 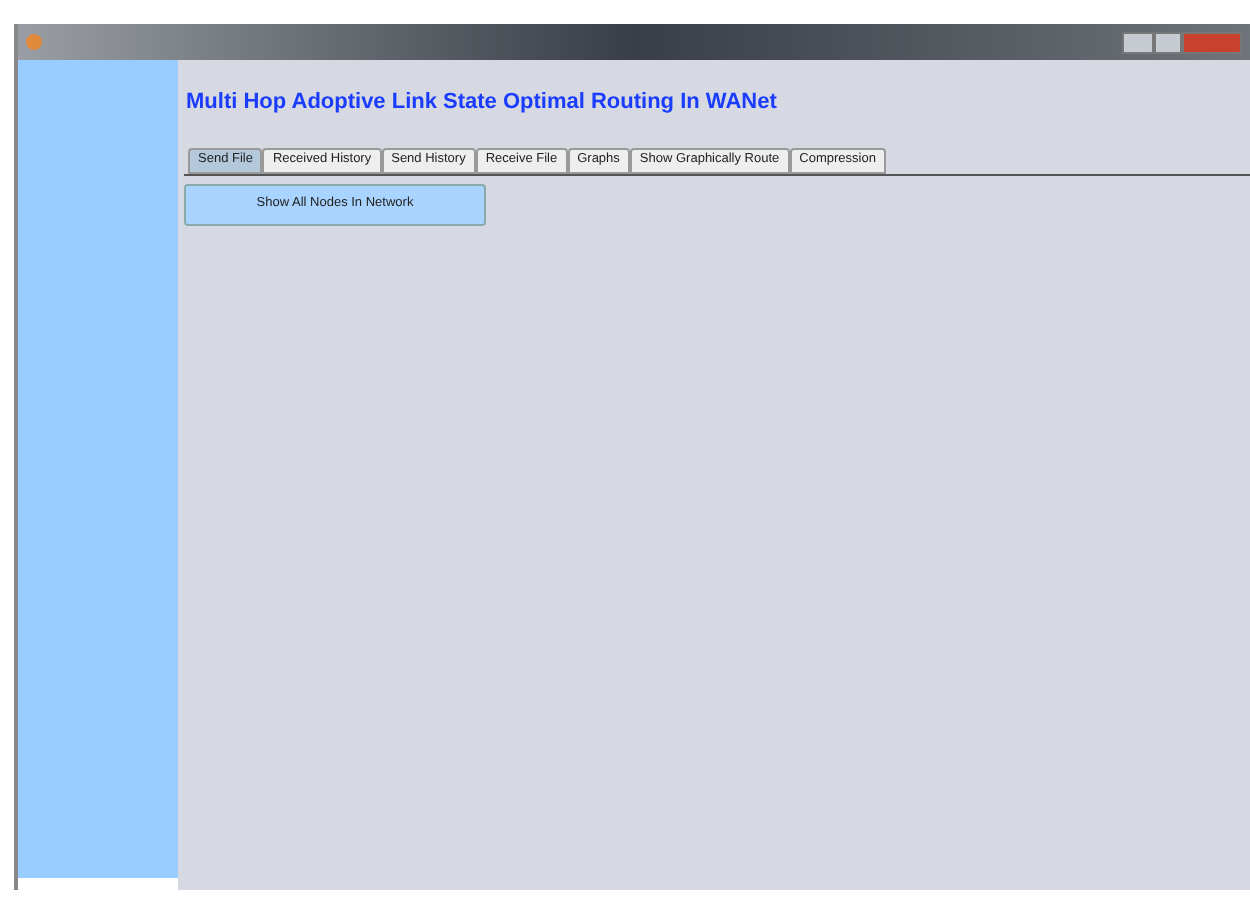 What do you see at coordinates (34, 42) in the screenshot?
I see `app-icon` at bounding box center [34, 42].